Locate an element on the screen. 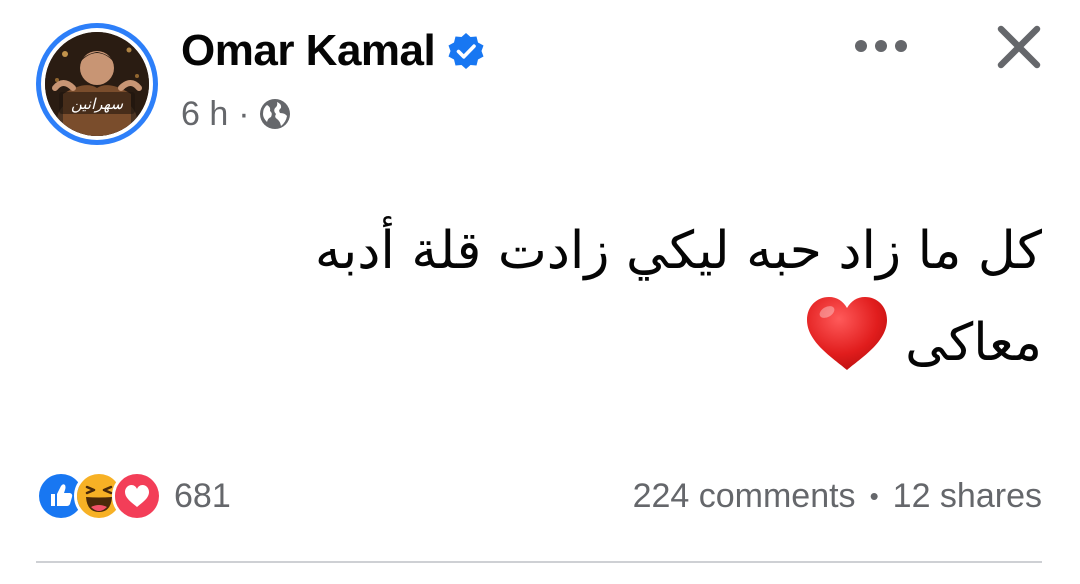 This screenshot has width=1080, height=584. avatar-ring-gap: سهرانين is located at coordinates (97, 84).